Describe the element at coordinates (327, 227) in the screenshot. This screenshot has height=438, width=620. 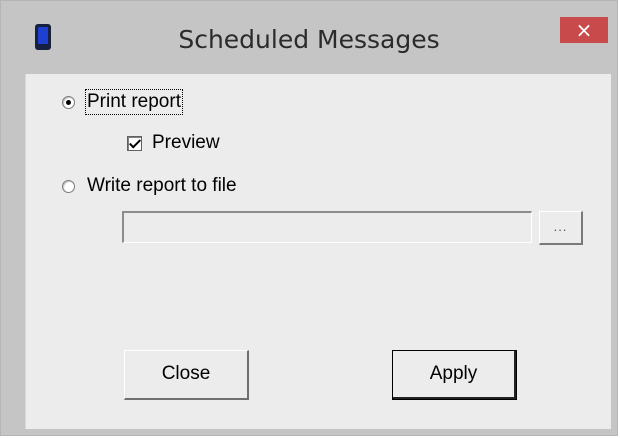
I see `file-path-input` at that location.